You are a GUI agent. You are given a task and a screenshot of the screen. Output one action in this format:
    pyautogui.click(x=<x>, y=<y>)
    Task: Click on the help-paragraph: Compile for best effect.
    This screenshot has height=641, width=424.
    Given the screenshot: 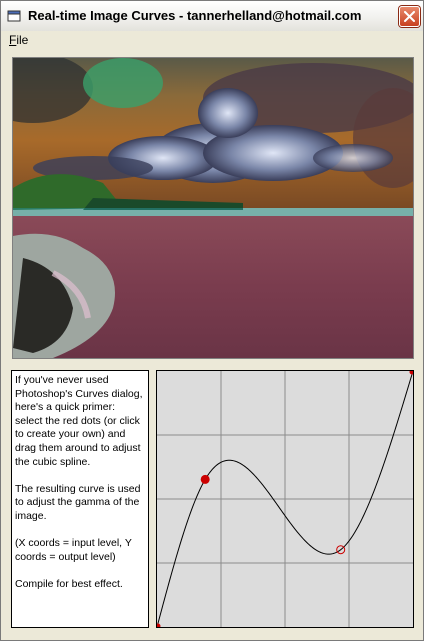 What is the action you would take?
    pyautogui.click(x=69, y=583)
    